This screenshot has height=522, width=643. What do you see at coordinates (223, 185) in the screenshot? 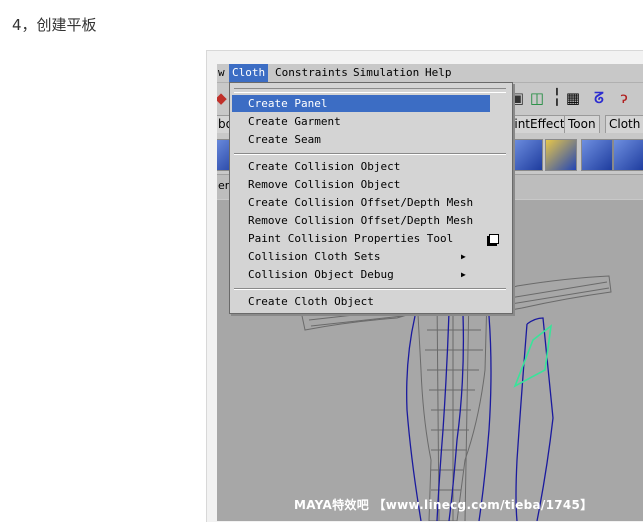
I see `panel-menu-partial: er` at bounding box center [223, 185].